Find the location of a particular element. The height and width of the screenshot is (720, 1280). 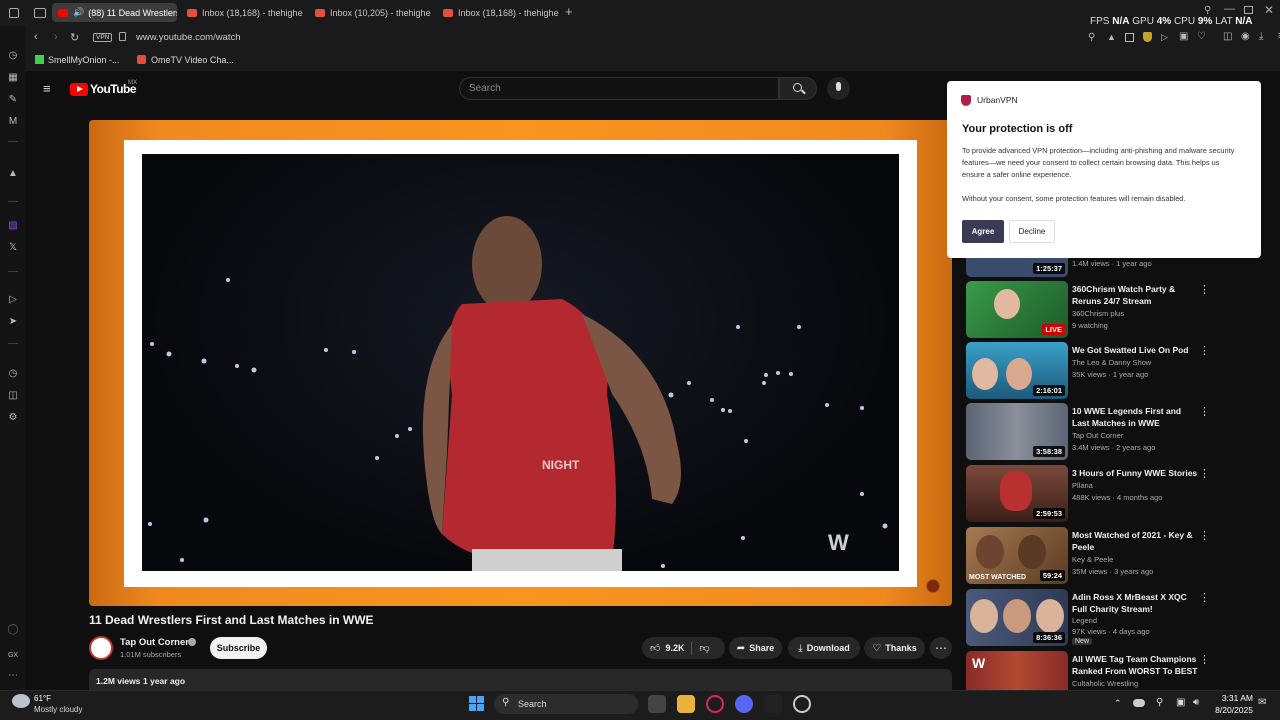

like-count: 9.2K is located at coordinates (674, 648).